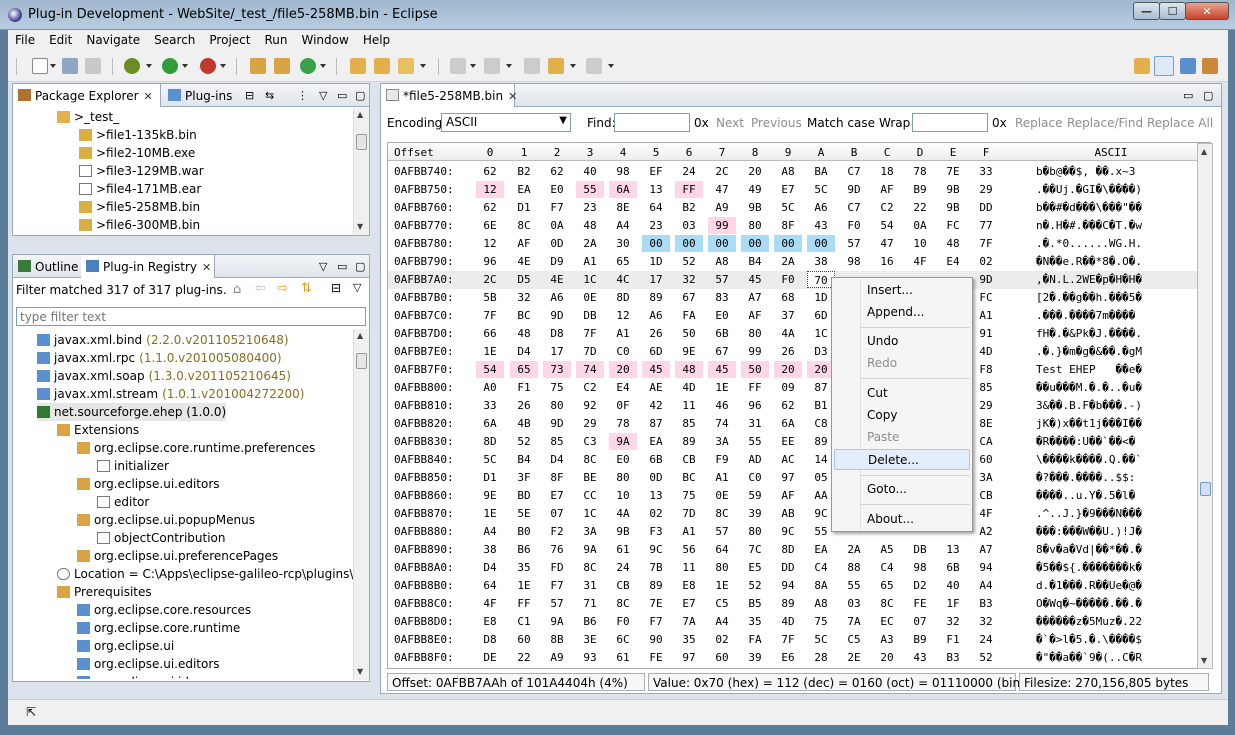 The height and width of the screenshot is (735, 1235). What do you see at coordinates (148, 484) in the screenshot?
I see `tree-item: org.eclipse.ui.editors` at bounding box center [148, 484].